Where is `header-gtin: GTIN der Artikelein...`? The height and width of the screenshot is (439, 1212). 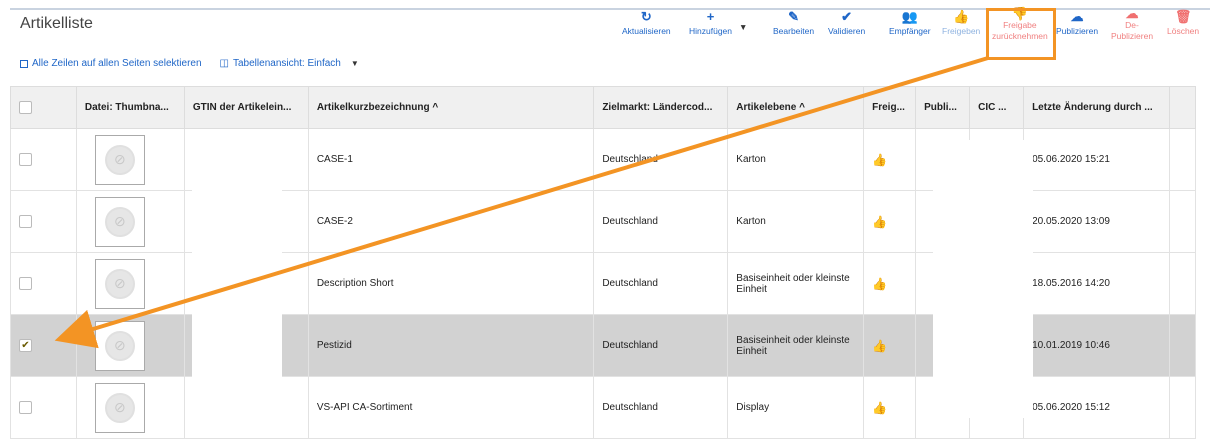 header-gtin: GTIN der Artikelein... is located at coordinates (246, 107).